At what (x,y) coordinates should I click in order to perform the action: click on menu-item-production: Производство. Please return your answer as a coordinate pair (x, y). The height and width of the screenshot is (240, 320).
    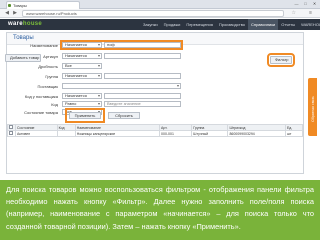
    Looking at the image, I should click on (232, 24).